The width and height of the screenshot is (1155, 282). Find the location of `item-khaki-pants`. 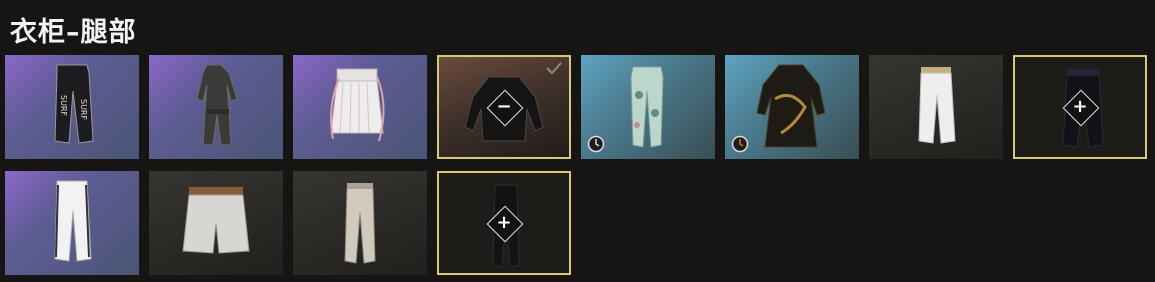

item-khaki-pants is located at coordinates (360, 223).